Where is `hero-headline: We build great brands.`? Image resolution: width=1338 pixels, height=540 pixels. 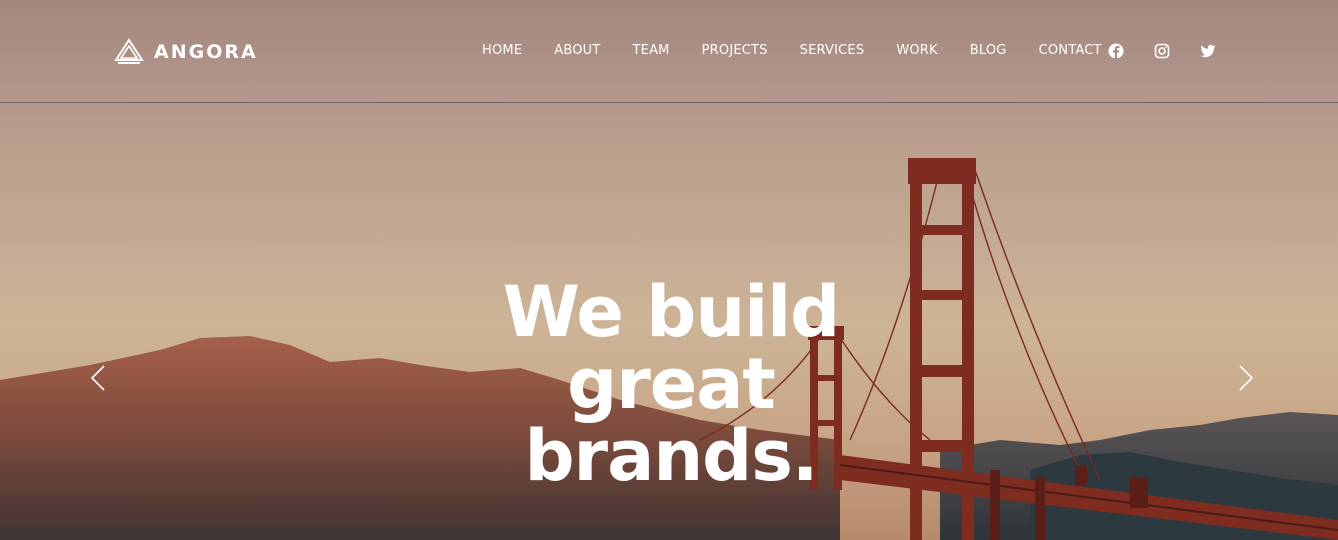
hero-headline: We build great brands. is located at coordinates (671, 384).